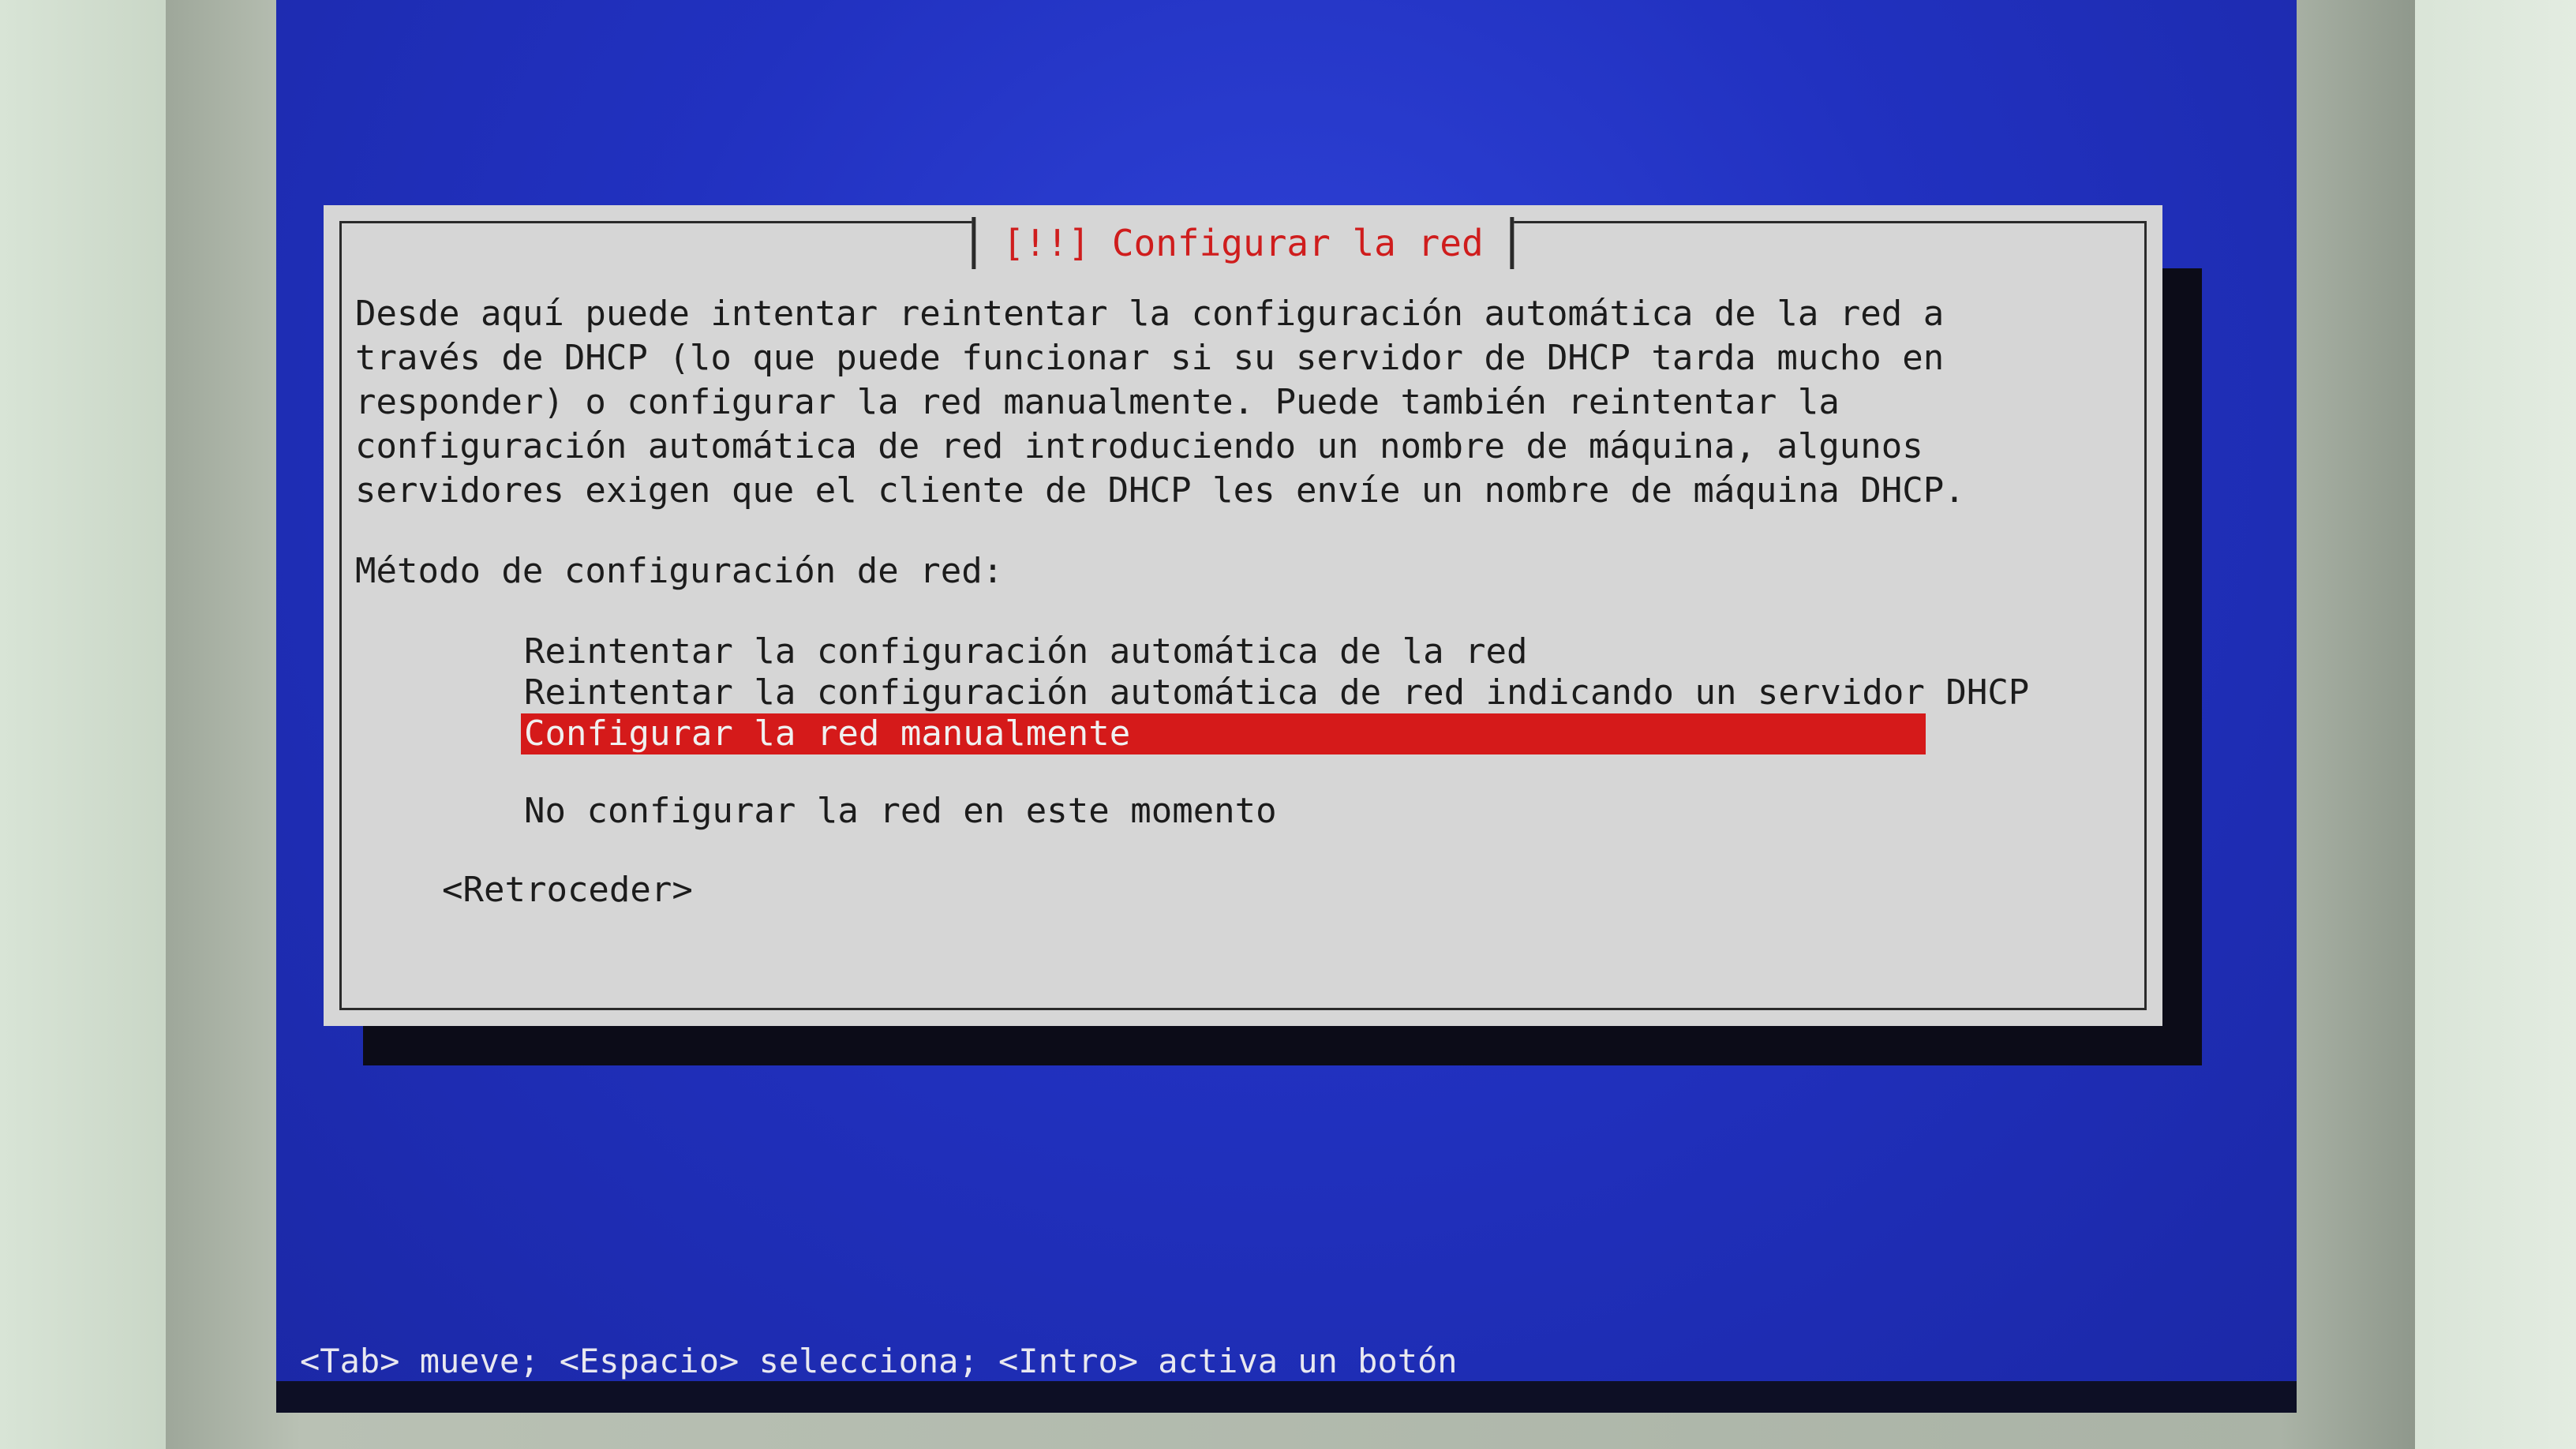 The height and width of the screenshot is (1449, 2576). Describe the element at coordinates (1223, 733) in the screenshot. I see `option-configure-manually: Configurar la red manualmente` at that location.